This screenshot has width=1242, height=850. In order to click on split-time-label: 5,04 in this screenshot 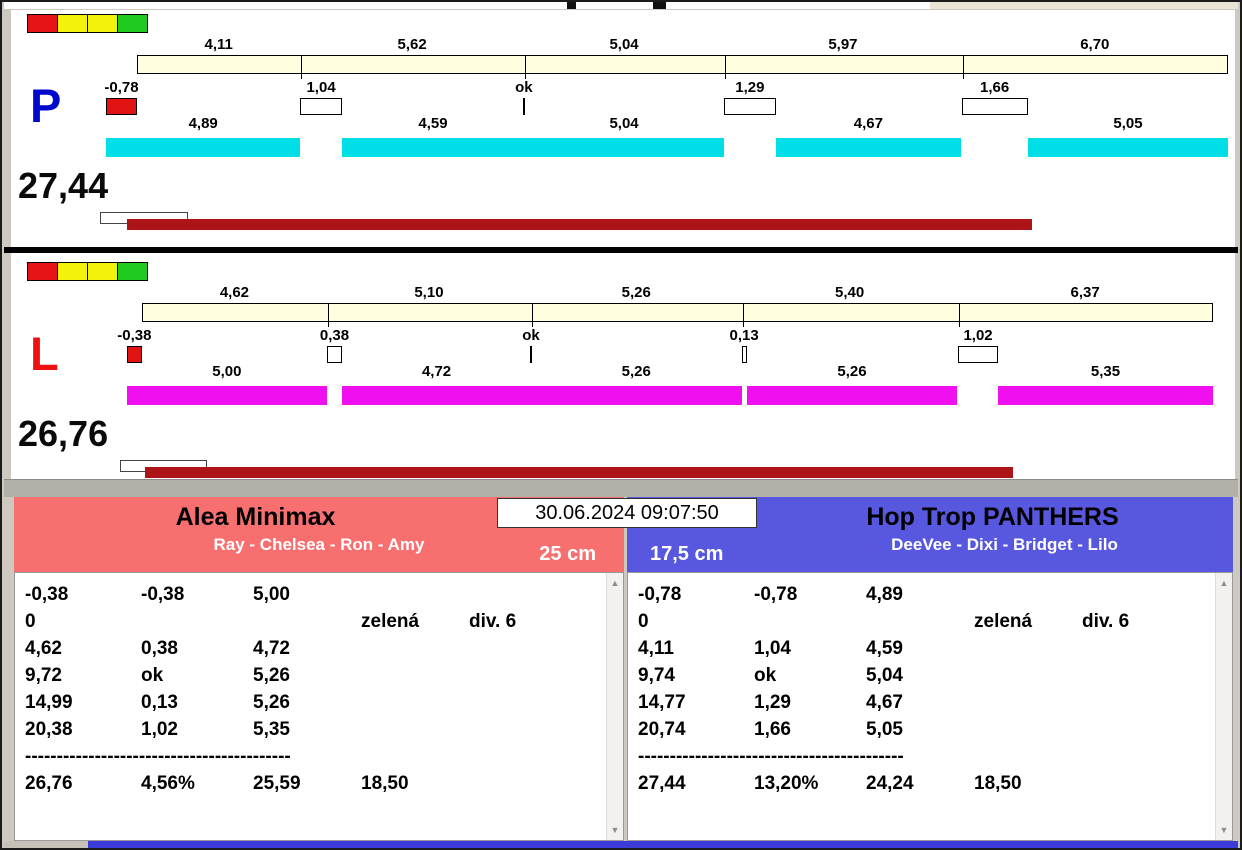, I will do `click(624, 44)`.